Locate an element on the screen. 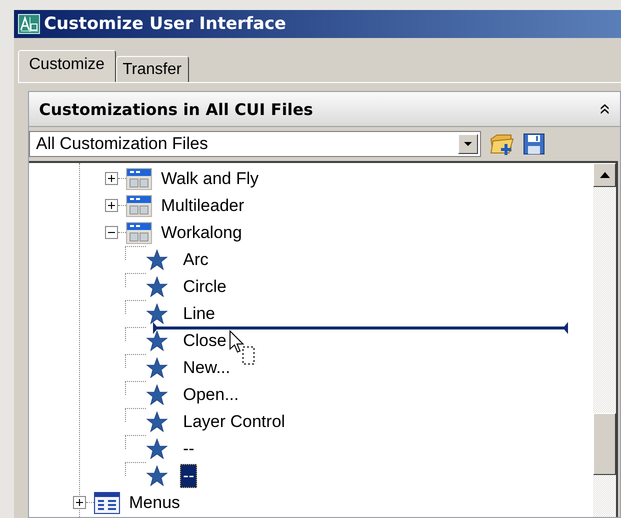  tree-item: Layer Control is located at coordinates (234, 422).